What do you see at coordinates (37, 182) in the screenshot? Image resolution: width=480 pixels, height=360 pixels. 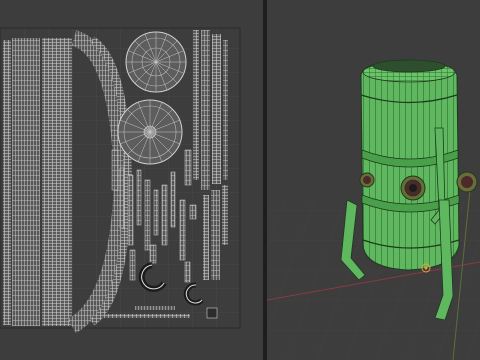 I see `uv-island-strips-left` at bounding box center [37, 182].